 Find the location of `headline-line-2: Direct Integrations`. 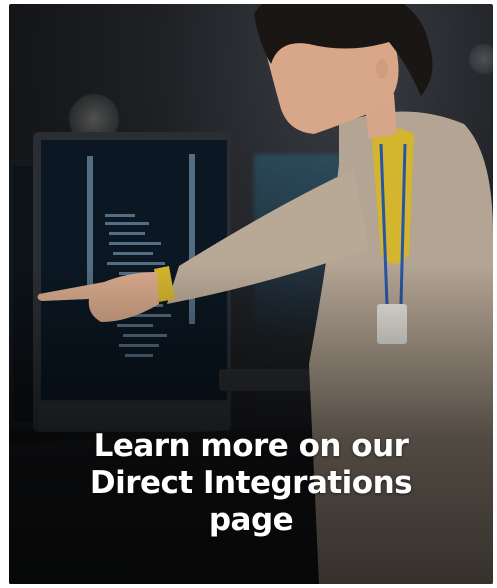

headline-line-2: Direct Integrations is located at coordinates (251, 483).